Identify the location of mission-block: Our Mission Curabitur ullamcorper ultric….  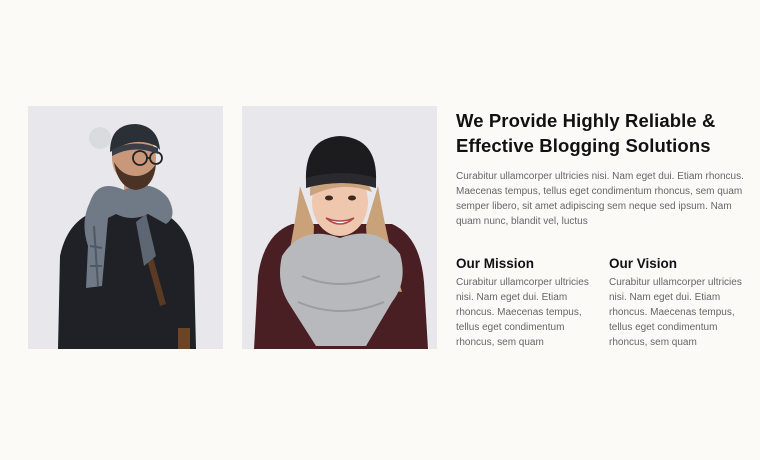
(526, 302).